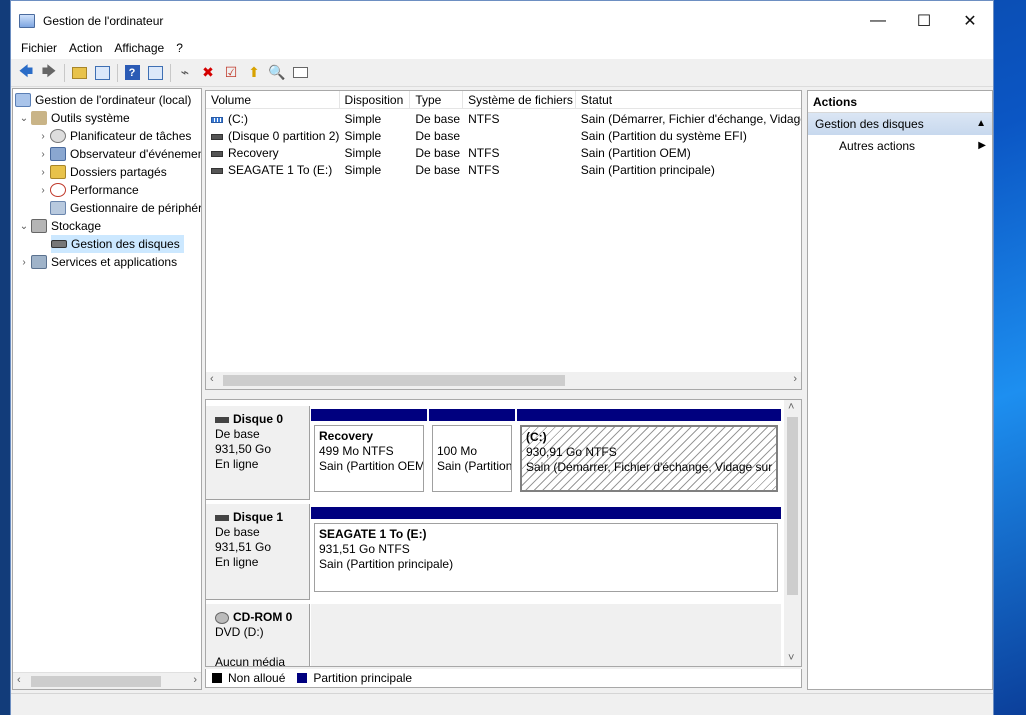 The height and width of the screenshot is (715, 1026). I want to click on partition-efi: 100 Mo Sain (Partition du système EFI), so click(472, 453).